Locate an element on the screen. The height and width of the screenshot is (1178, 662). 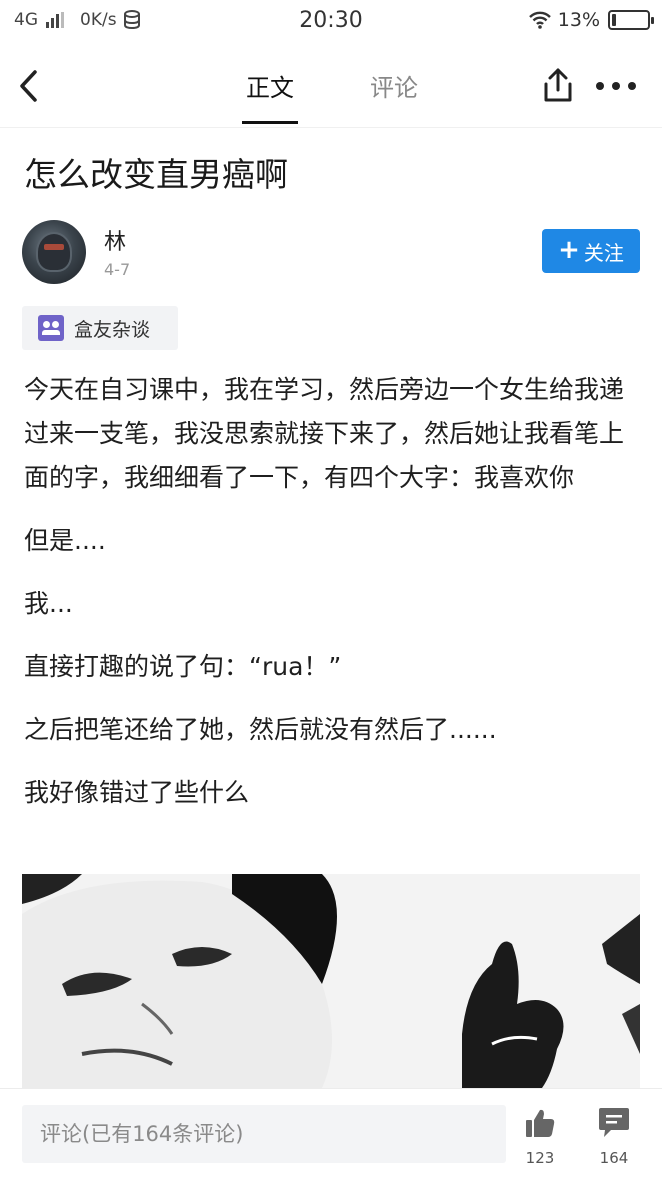
follow-button: + 关注 is located at coordinates (591, 251).